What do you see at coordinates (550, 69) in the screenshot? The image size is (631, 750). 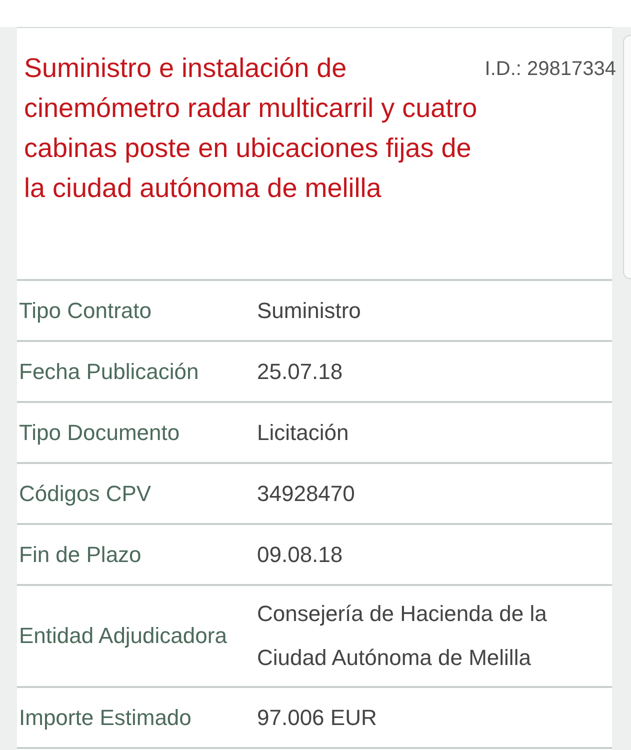 I see `id-number: I.D.: 29817334` at bounding box center [550, 69].